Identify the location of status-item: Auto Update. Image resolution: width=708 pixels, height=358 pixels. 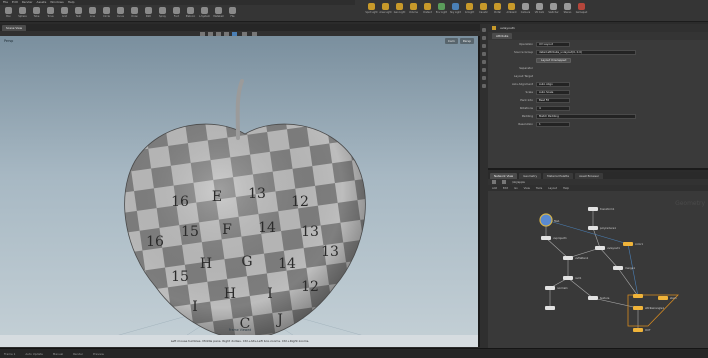
(34, 354).